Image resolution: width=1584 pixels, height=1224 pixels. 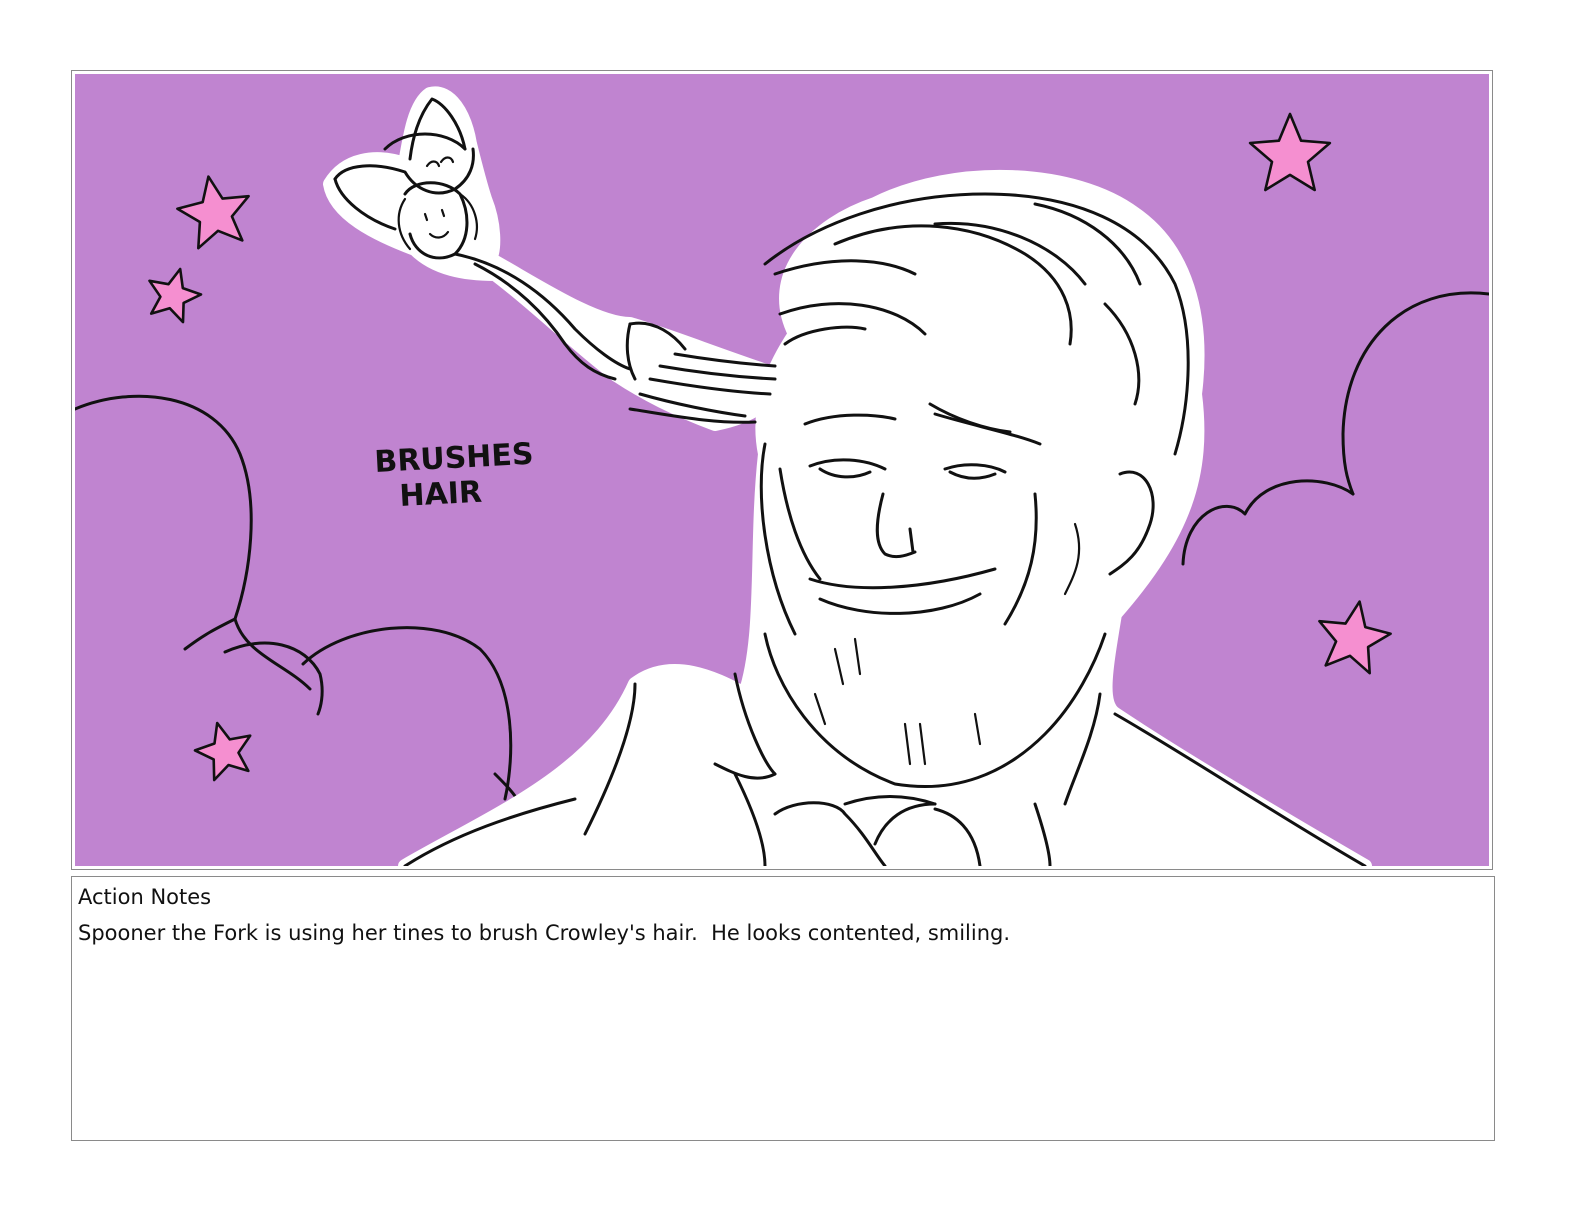 What do you see at coordinates (1335, 428) in the screenshot?
I see `cloud-right` at bounding box center [1335, 428].